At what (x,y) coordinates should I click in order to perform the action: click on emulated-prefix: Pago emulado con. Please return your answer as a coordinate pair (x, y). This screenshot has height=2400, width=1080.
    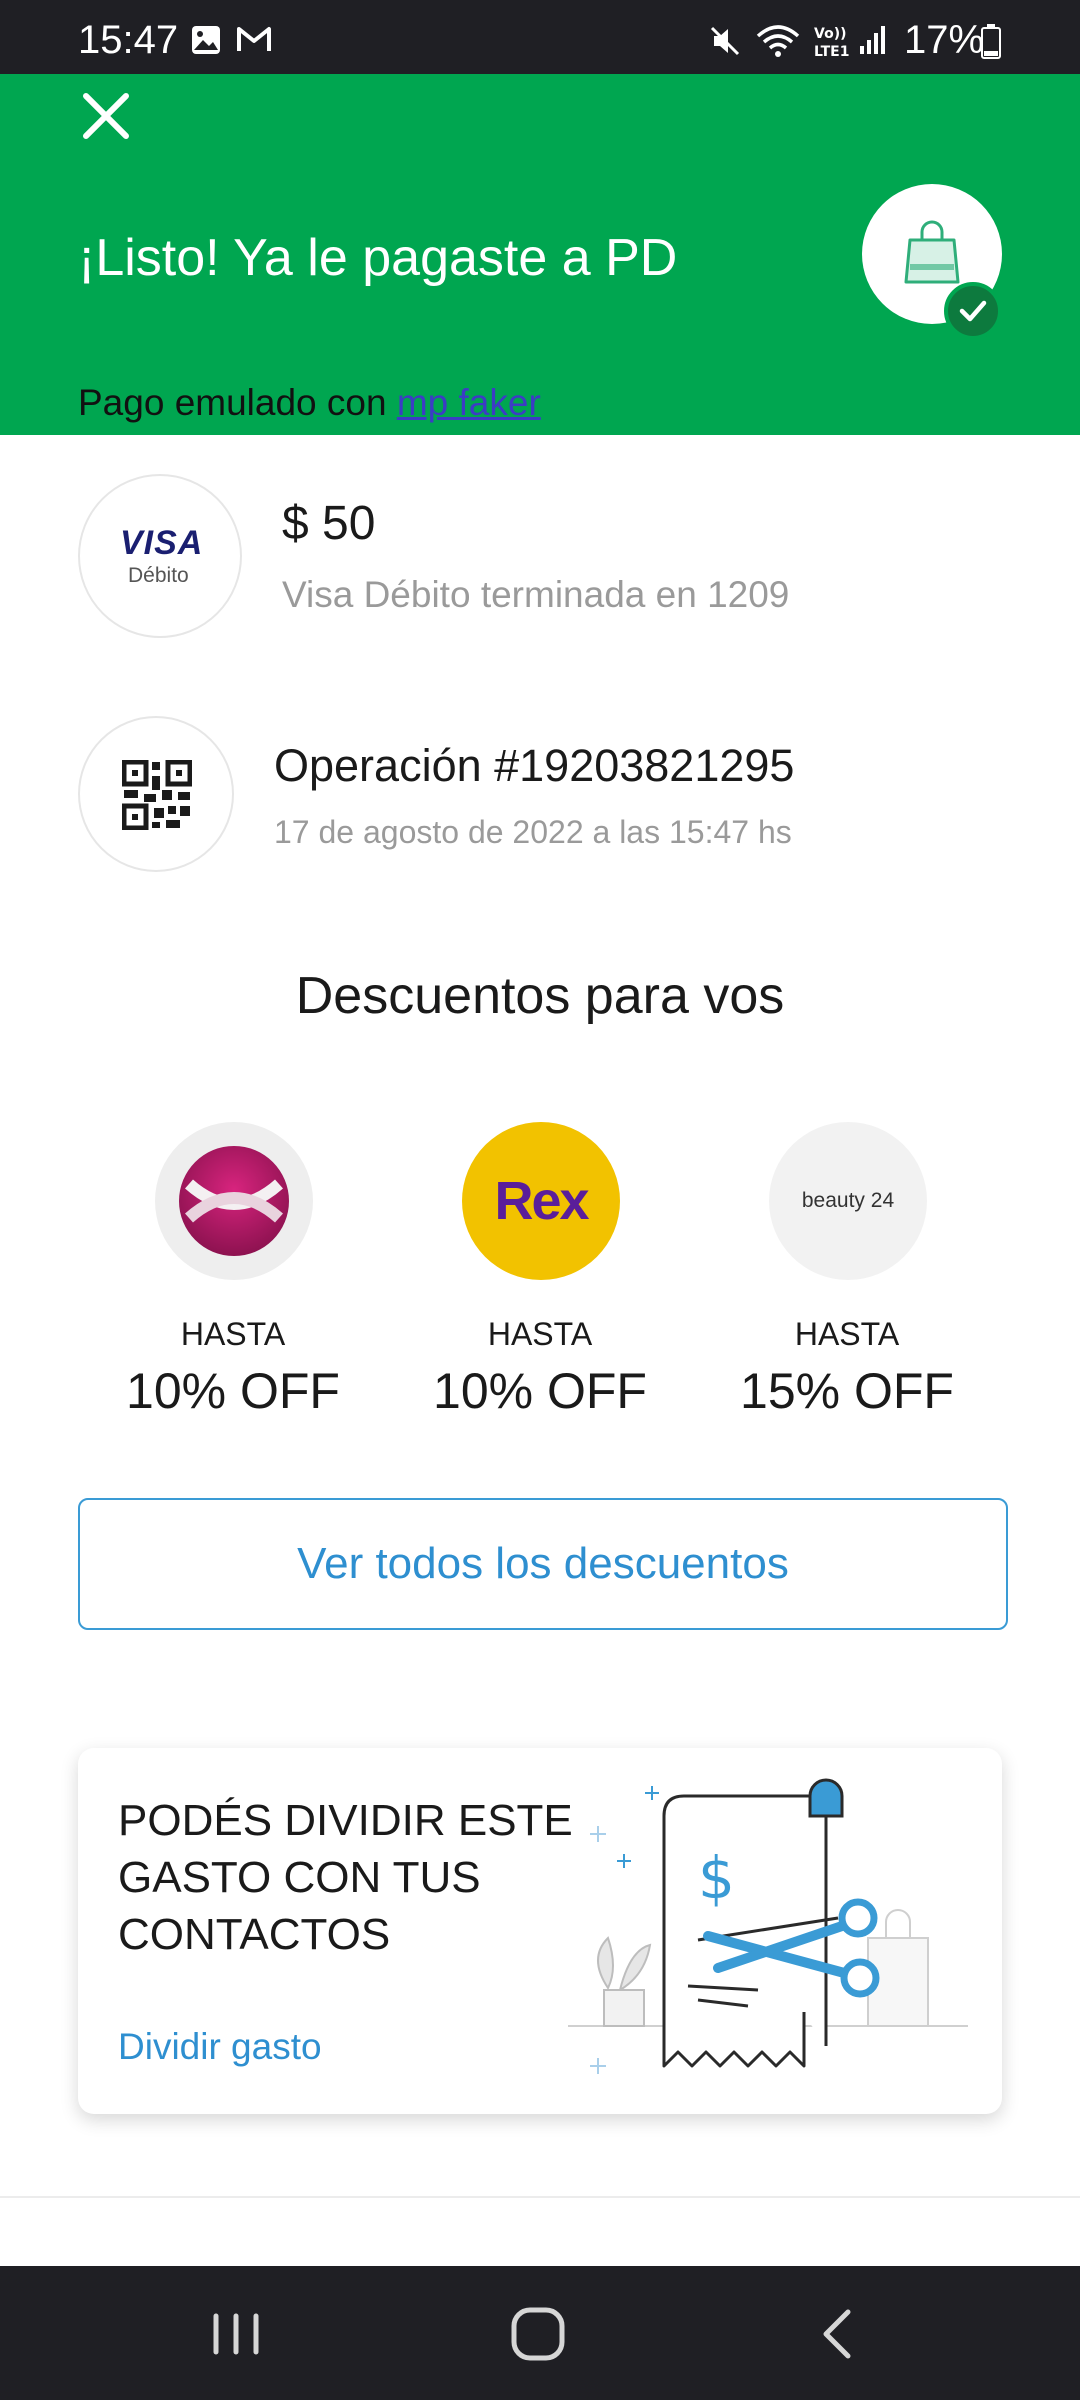
    Looking at the image, I should click on (237, 402).